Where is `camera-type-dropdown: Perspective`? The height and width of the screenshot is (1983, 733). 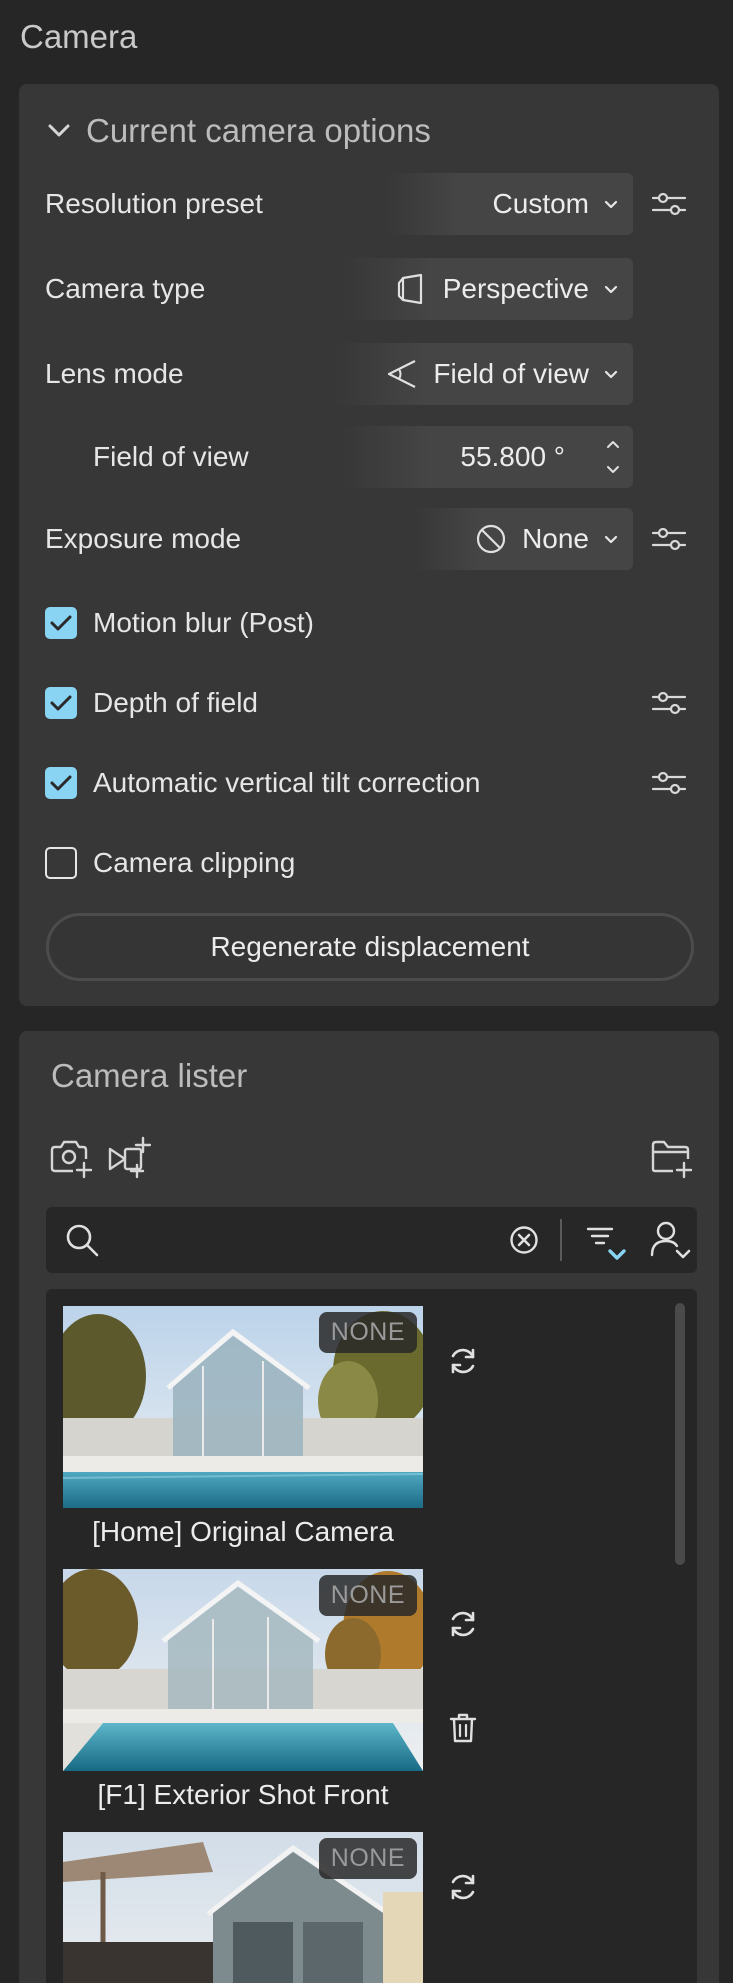 camera-type-dropdown: Perspective is located at coordinates (488, 289).